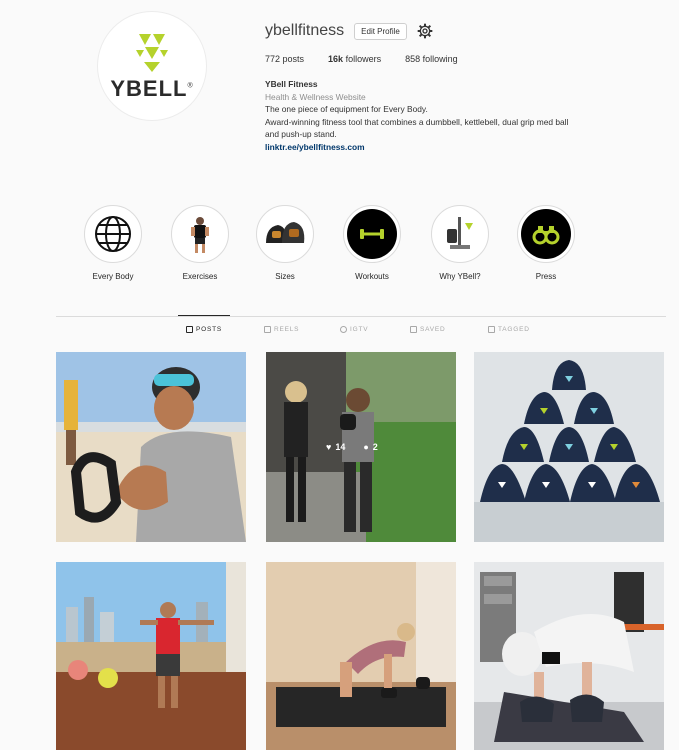  I want to click on profile-stats: 772 posts 16k followers 858 following, so click(465, 59).